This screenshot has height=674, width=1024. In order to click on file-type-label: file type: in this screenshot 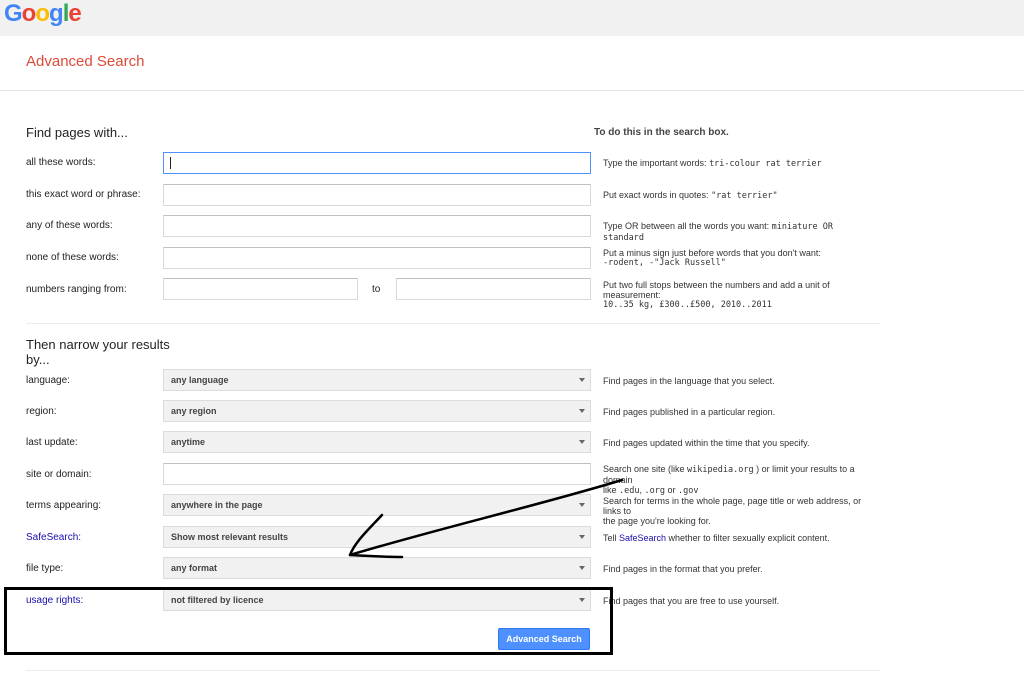, I will do `click(45, 568)`.